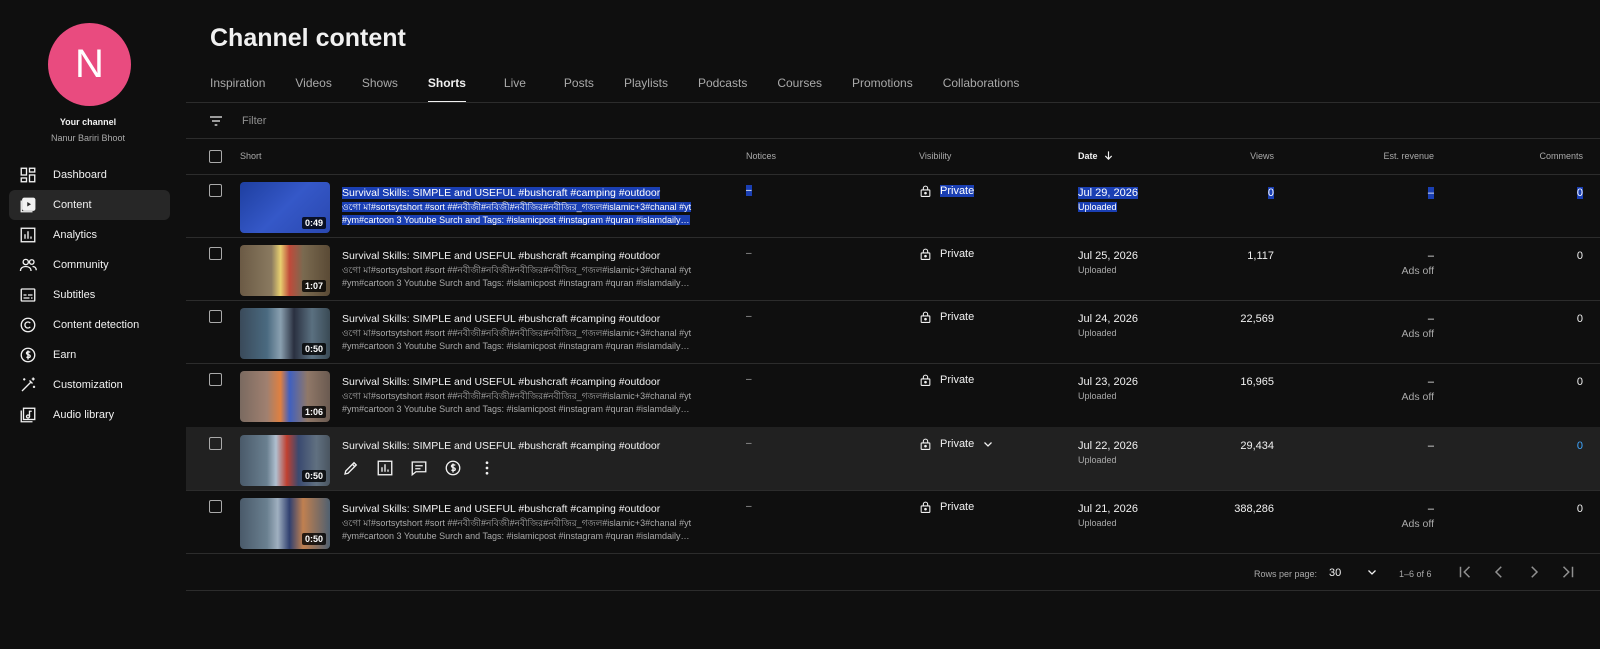 The height and width of the screenshot is (649, 1600). Describe the element at coordinates (89, 415) in the screenshot. I see `sidebar-item-audio-library: Audio library` at that location.